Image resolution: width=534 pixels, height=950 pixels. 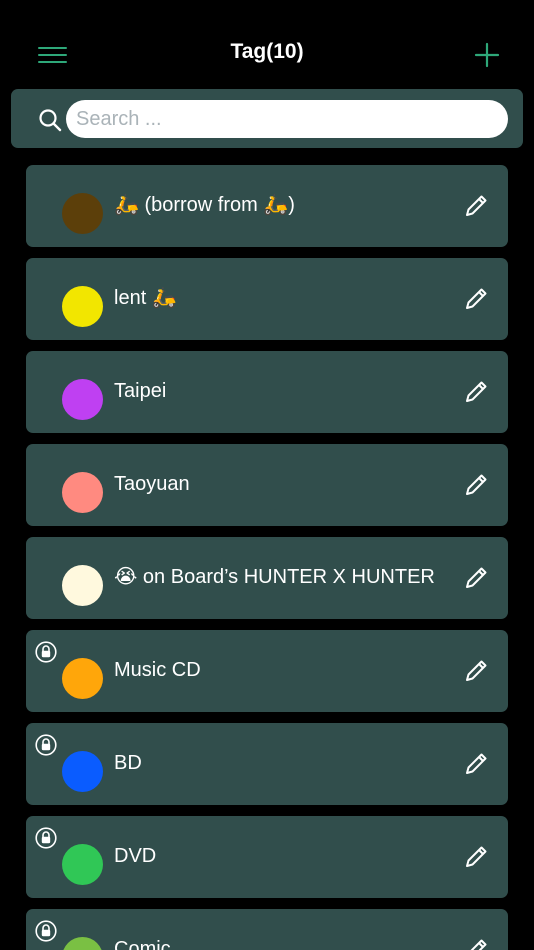 What do you see at coordinates (135, 856) in the screenshot?
I see `tag-label: DVD` at bounding box center [135, 856].